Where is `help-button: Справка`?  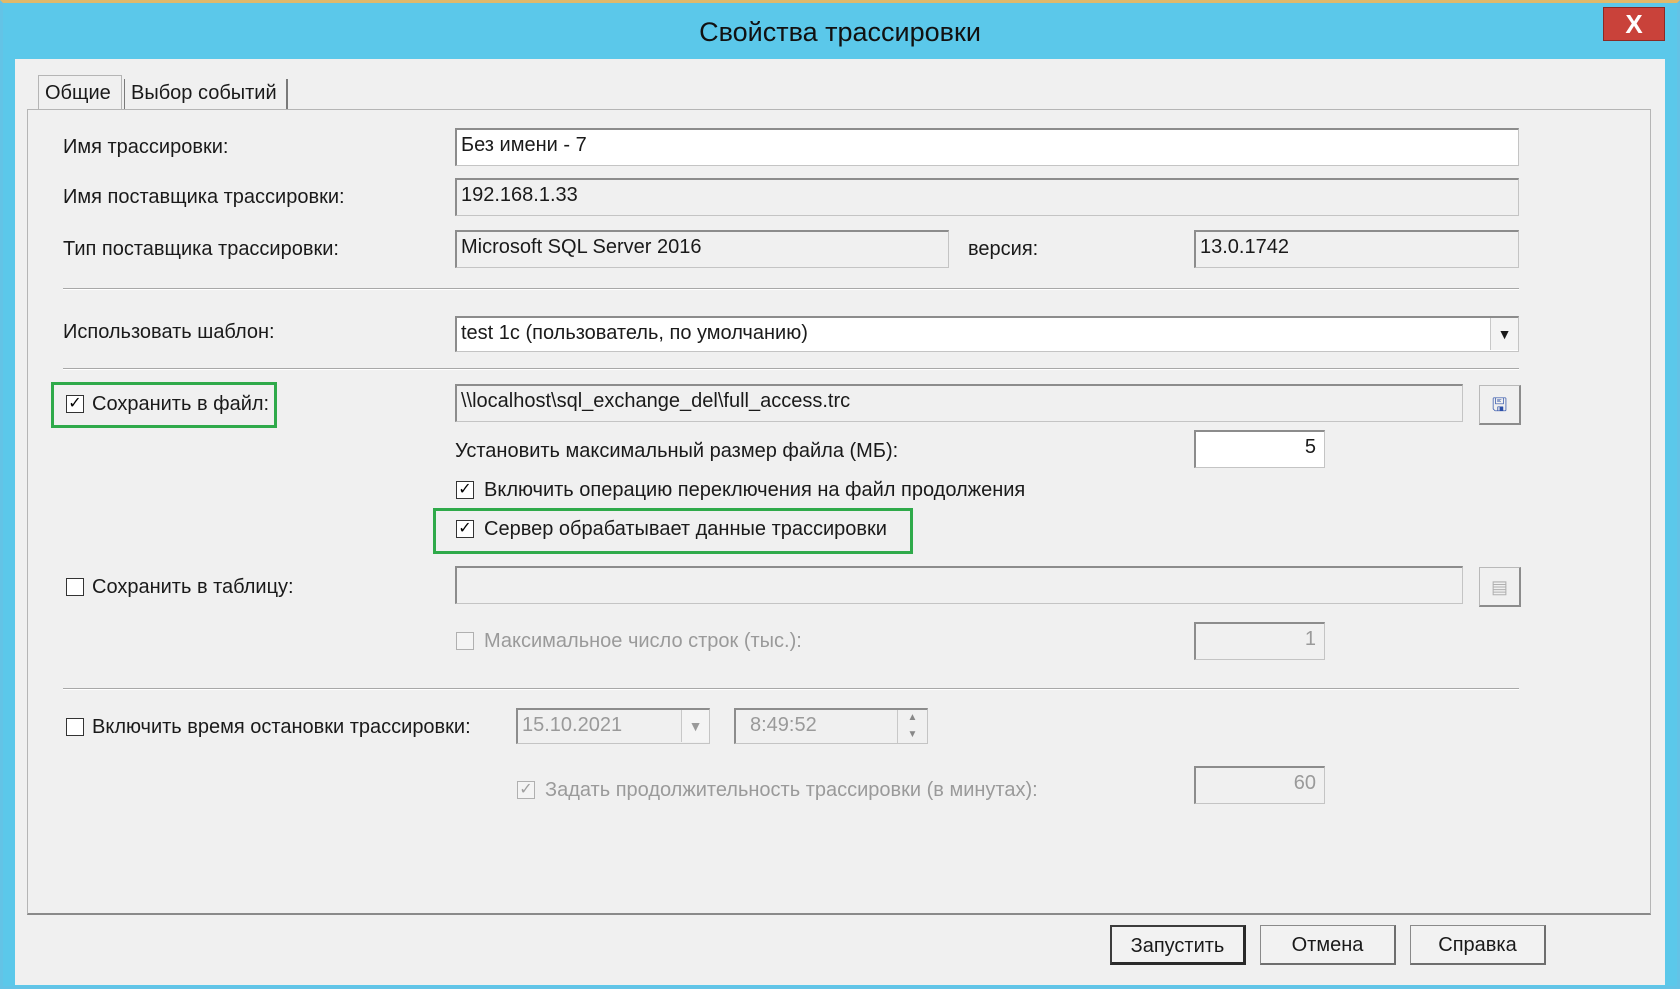
help-button: Справка is located at coordinates (1478, 945).